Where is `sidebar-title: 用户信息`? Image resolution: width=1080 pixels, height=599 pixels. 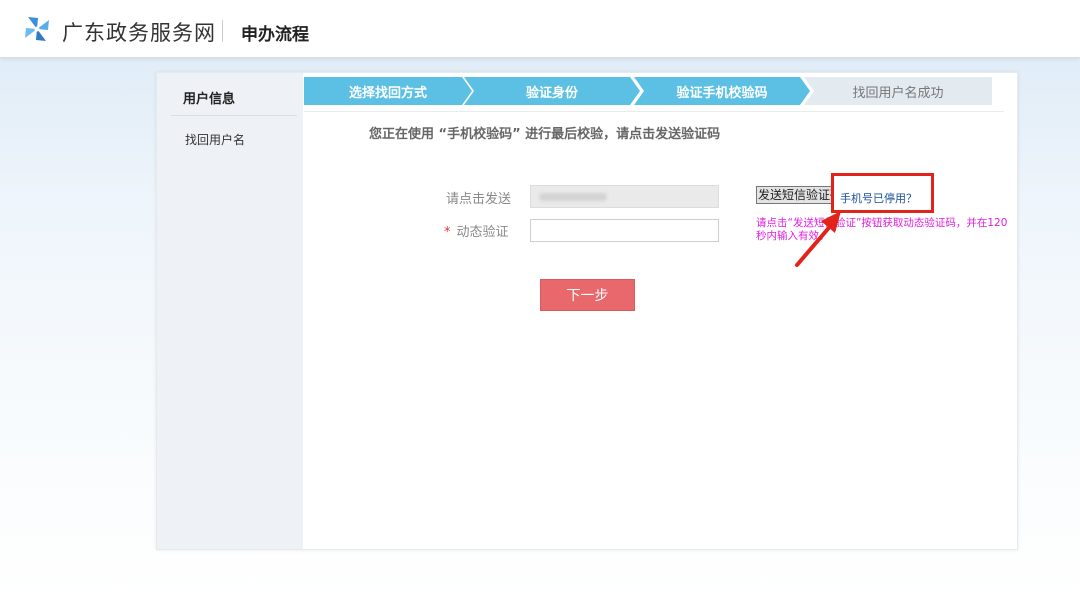
sidebar-title: 用户信息 is located at coordinates (209, 99).